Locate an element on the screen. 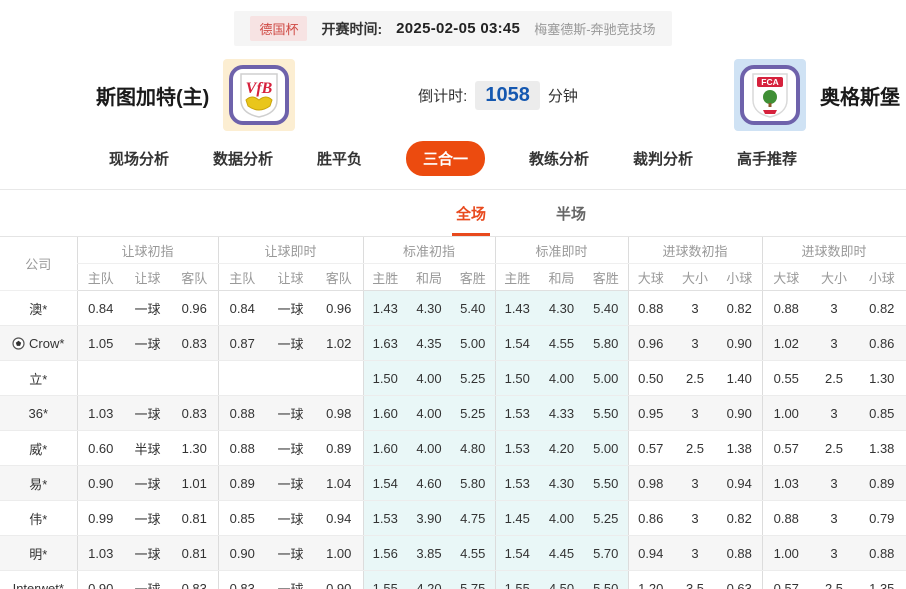  odds-cell: 0.55 is located at coordinates (786, 378).